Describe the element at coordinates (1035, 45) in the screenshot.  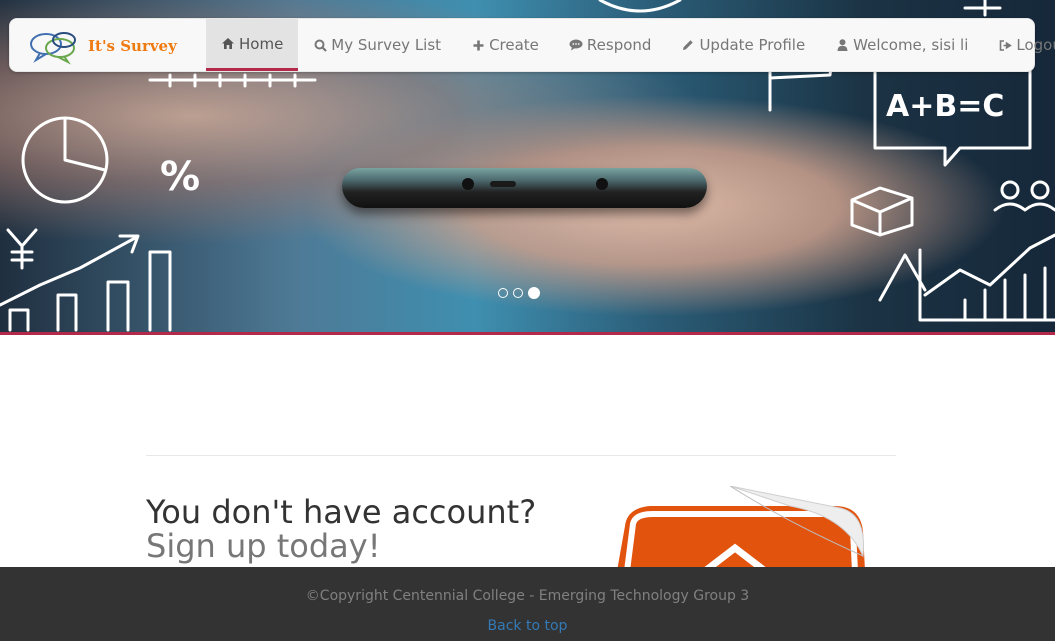
I see `nav-logout-label: Logout` at that location.